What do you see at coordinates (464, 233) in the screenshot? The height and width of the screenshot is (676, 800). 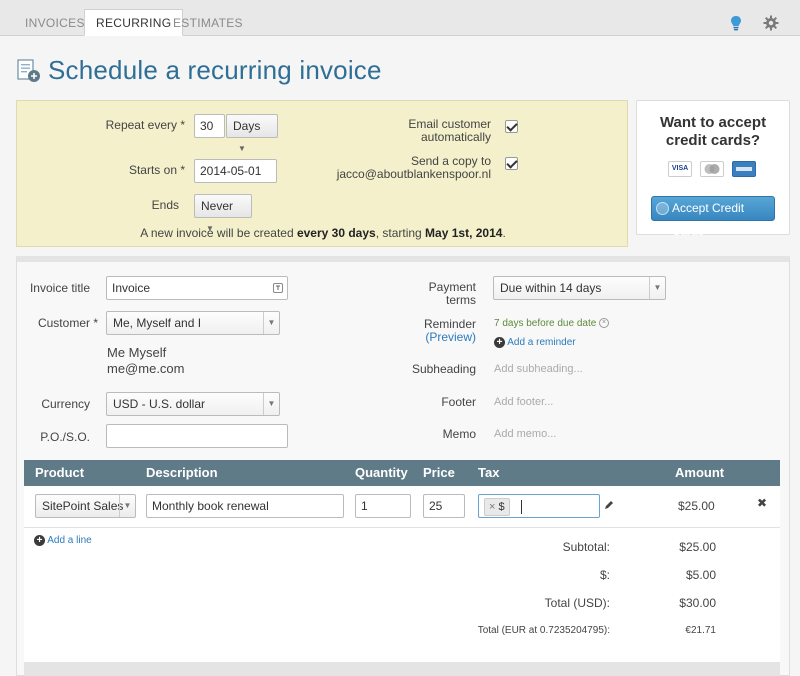 I see `summary-start-date: May 1st, 2014` at bounding box center [464, 233].